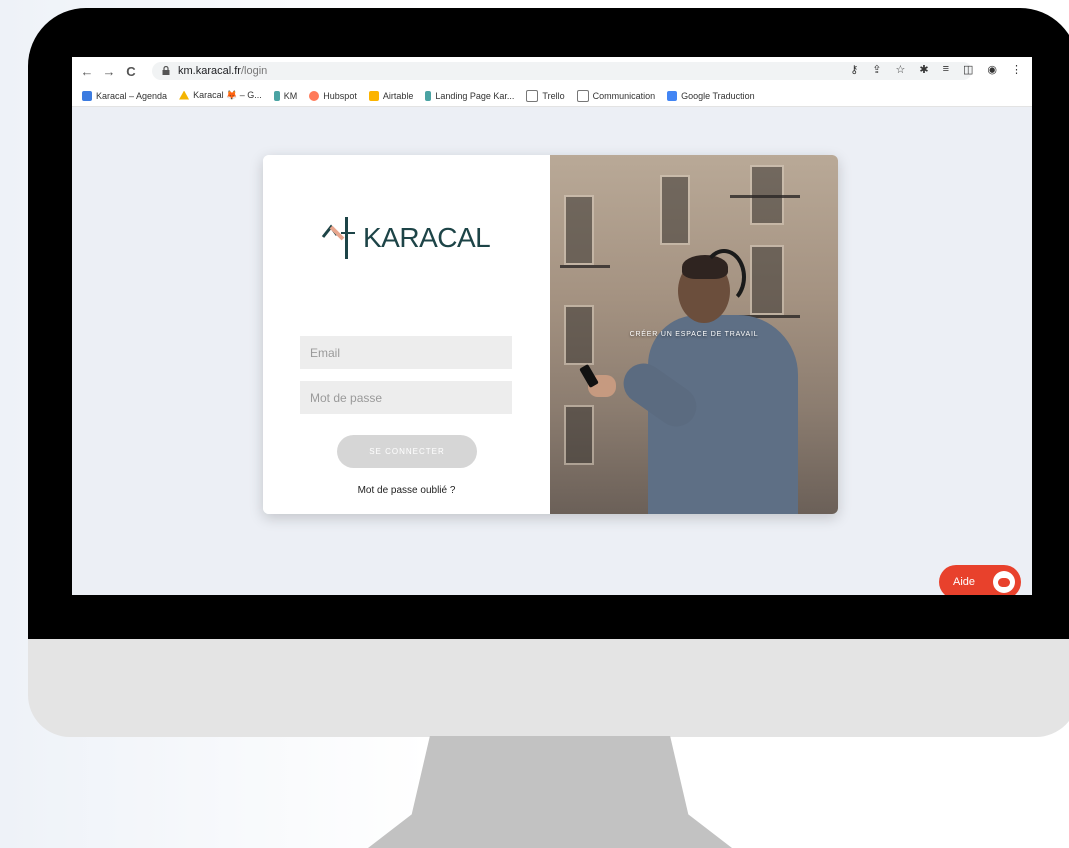  Describe the element at coordinates (333, 95) in the screenshot. I see `bookmark-item: Hubspot` at that location.